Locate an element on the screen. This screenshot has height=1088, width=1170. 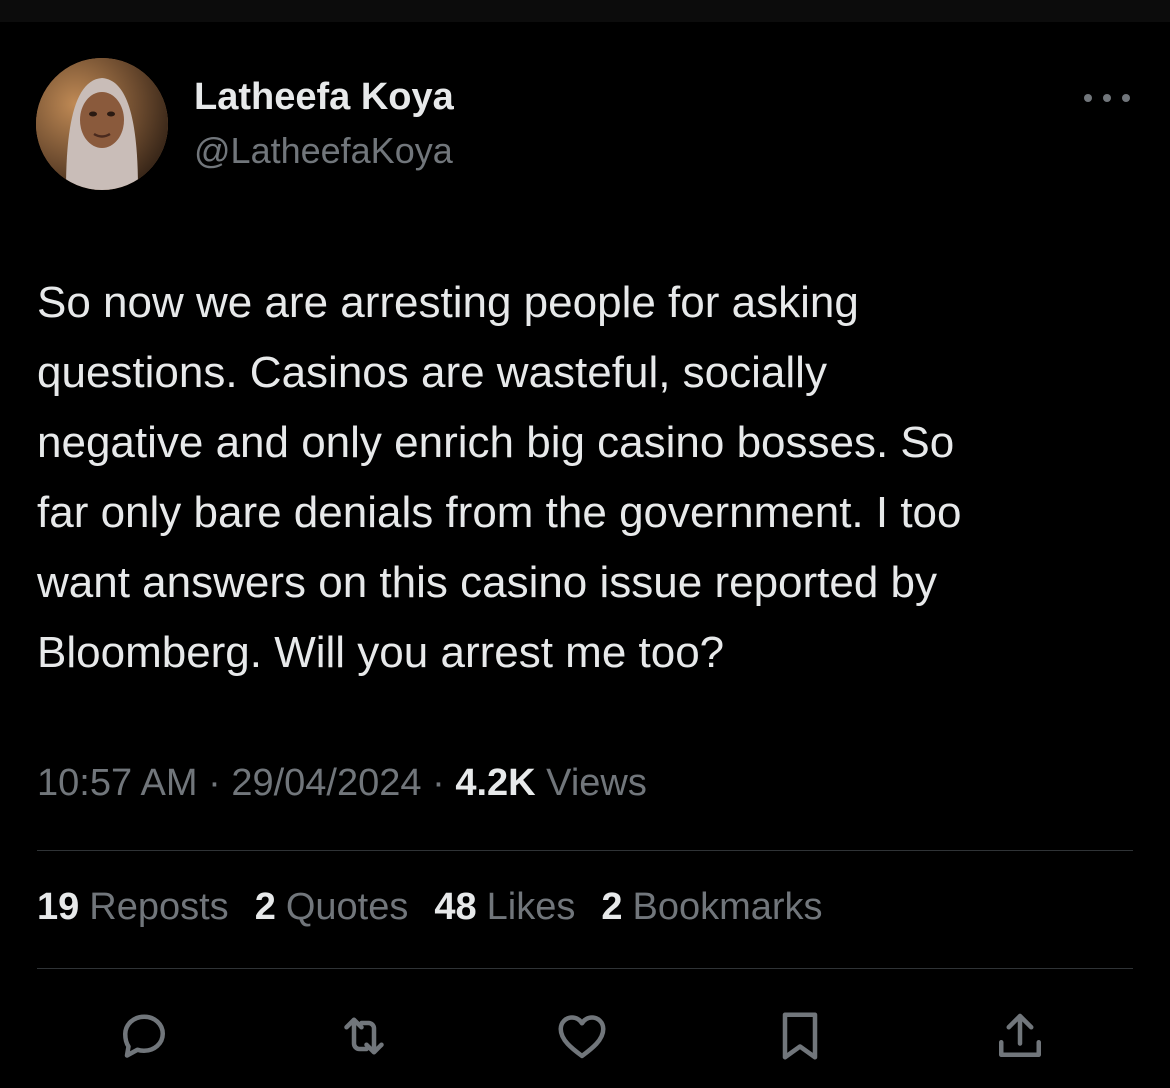
like-icon is located at coordinates (582, 1037).